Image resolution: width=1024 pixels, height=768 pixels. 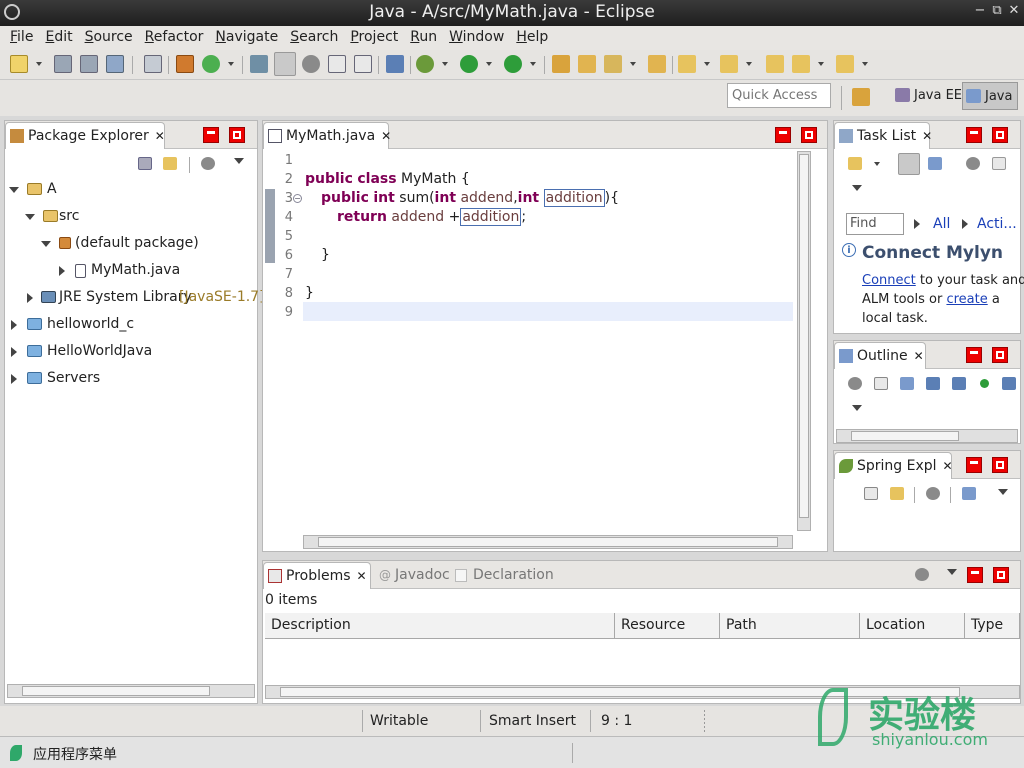 What do you see at coordinates (231, 64) in the screenshot?
I see `refresh-dropdown-icon` at bounding box center [231, 64].